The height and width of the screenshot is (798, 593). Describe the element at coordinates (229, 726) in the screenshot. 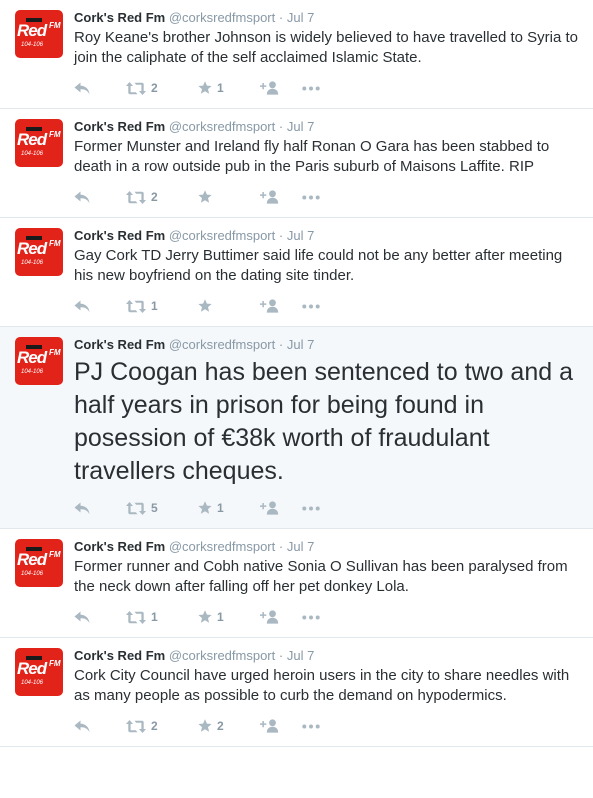

I see `favorite-button: 2` at that location.